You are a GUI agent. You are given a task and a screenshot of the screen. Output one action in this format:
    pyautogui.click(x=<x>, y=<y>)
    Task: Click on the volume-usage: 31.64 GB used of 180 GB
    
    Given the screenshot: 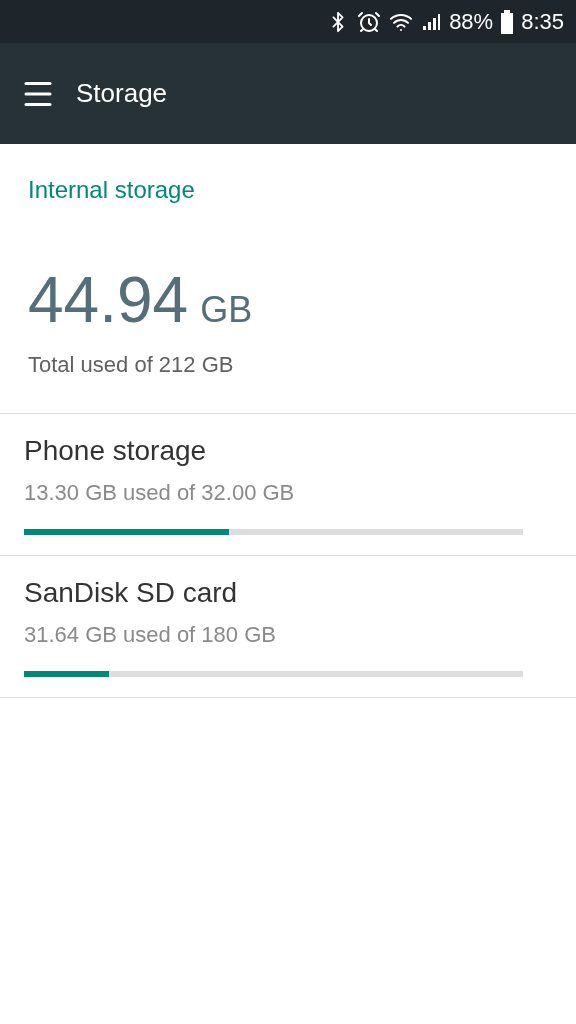 What is the action you would take?
    pyautogui.click(x=150, y=635)
    